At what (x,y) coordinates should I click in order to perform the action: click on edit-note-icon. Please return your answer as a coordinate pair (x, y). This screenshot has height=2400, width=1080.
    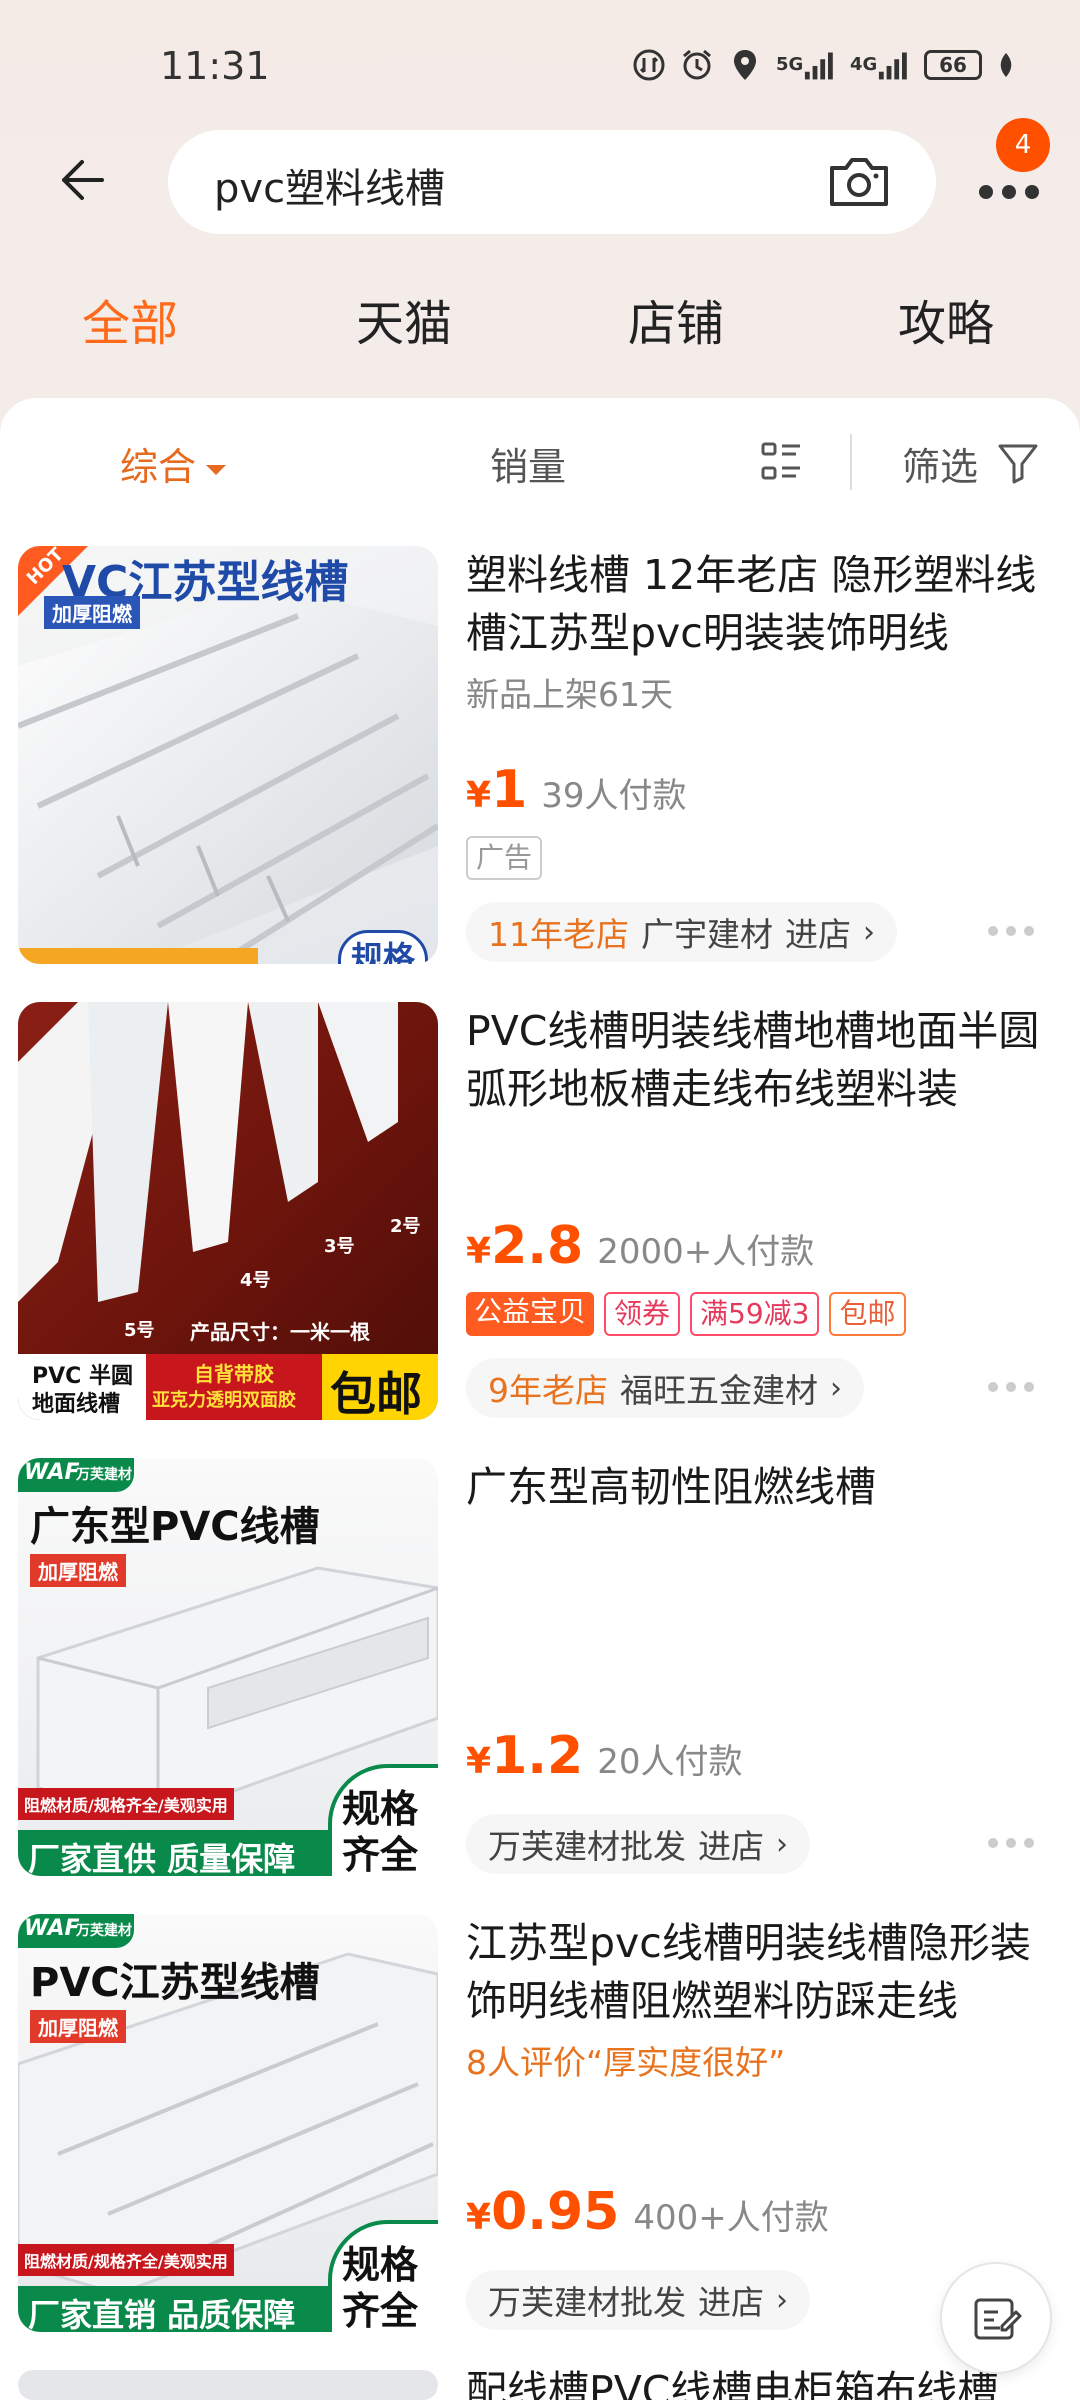
    Looking at the image, I should click on (998, 2319).